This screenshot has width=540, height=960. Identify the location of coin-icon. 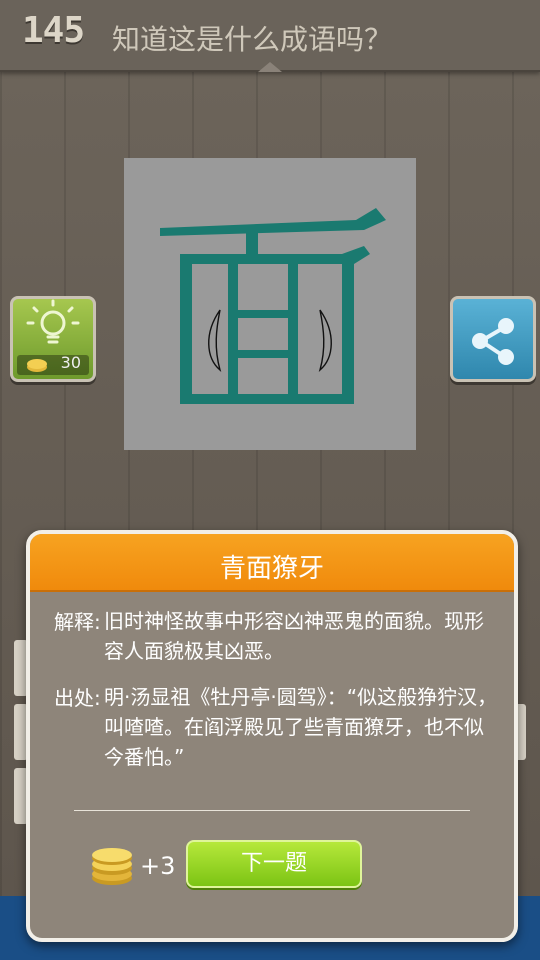
(37, 365).